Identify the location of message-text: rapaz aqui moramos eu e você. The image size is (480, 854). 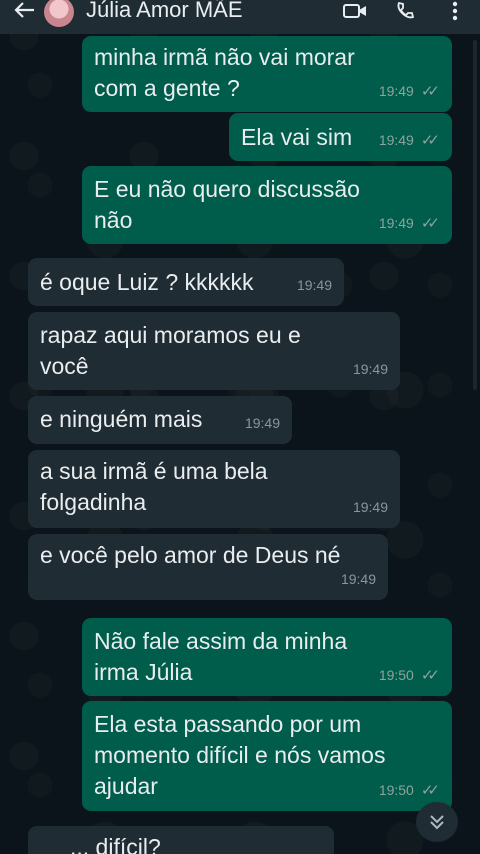
(170, 350).